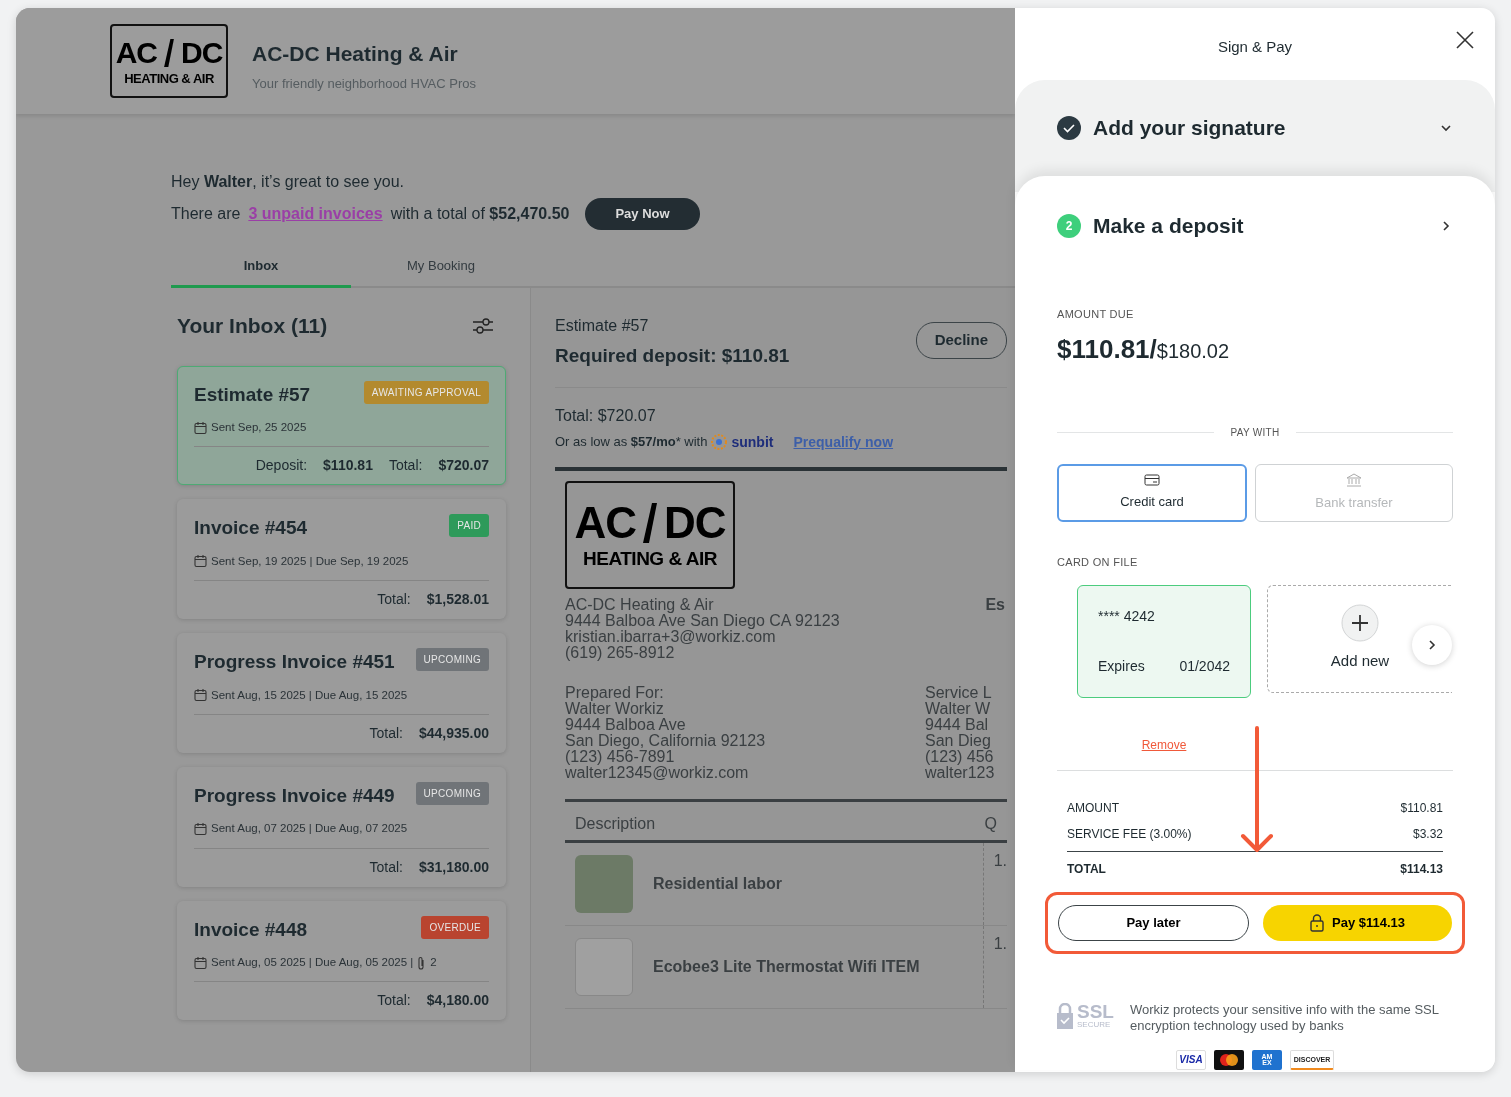  I want to click on inbox-card: Progress Invoice #451 UPCOMING Sent Aug, 15 2025 | Due Aug, 15 2025 Total: $44,935.00, so click(341, 693).